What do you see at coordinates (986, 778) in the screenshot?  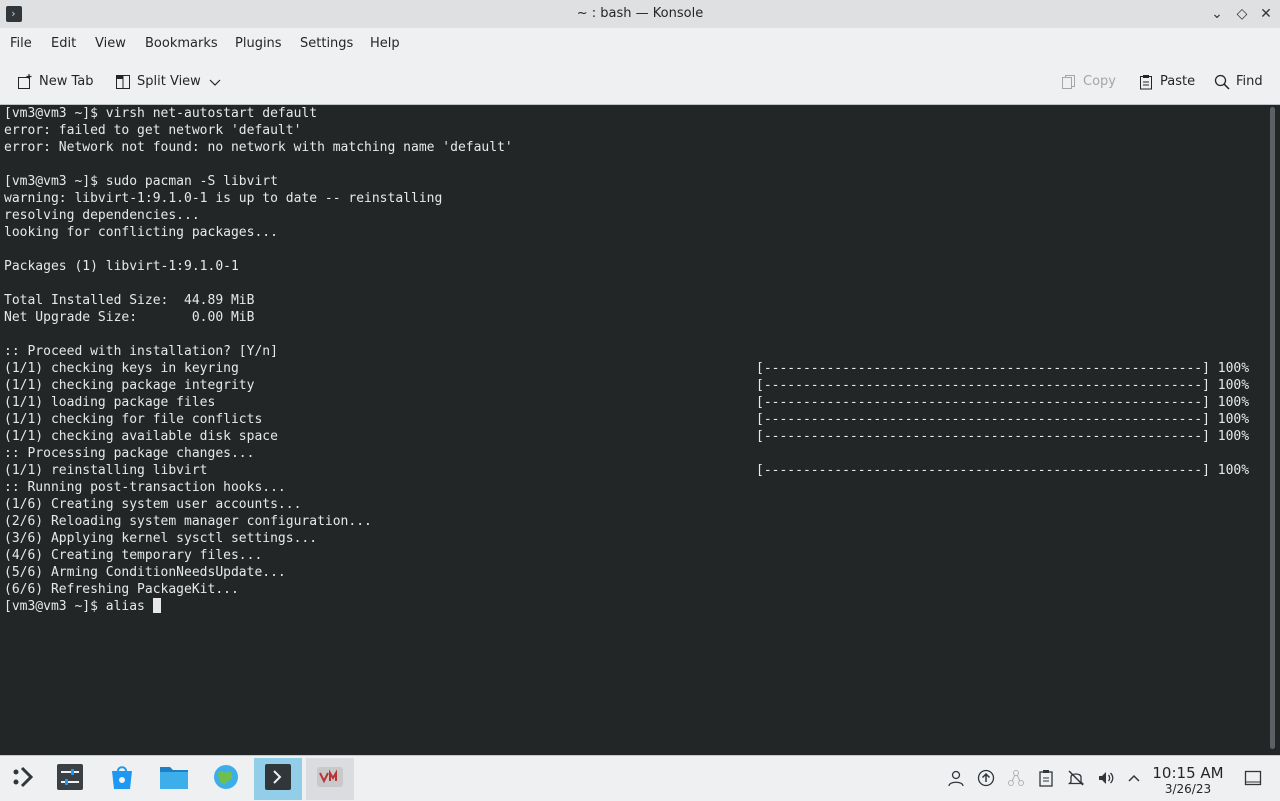 I see `update-notifier-icon` at bounding box center [986, 778].